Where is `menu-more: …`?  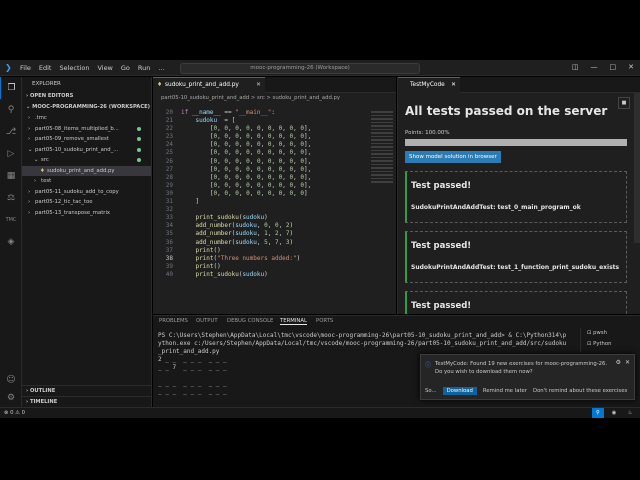
menu-more: … is located at coordinates (161, 68).